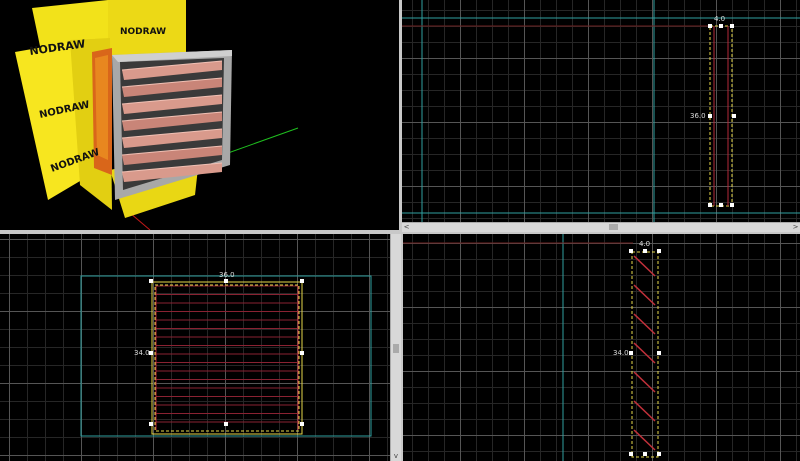 The image size is (800, 461). I want to click on cyan-bounds, so click(226, 356).